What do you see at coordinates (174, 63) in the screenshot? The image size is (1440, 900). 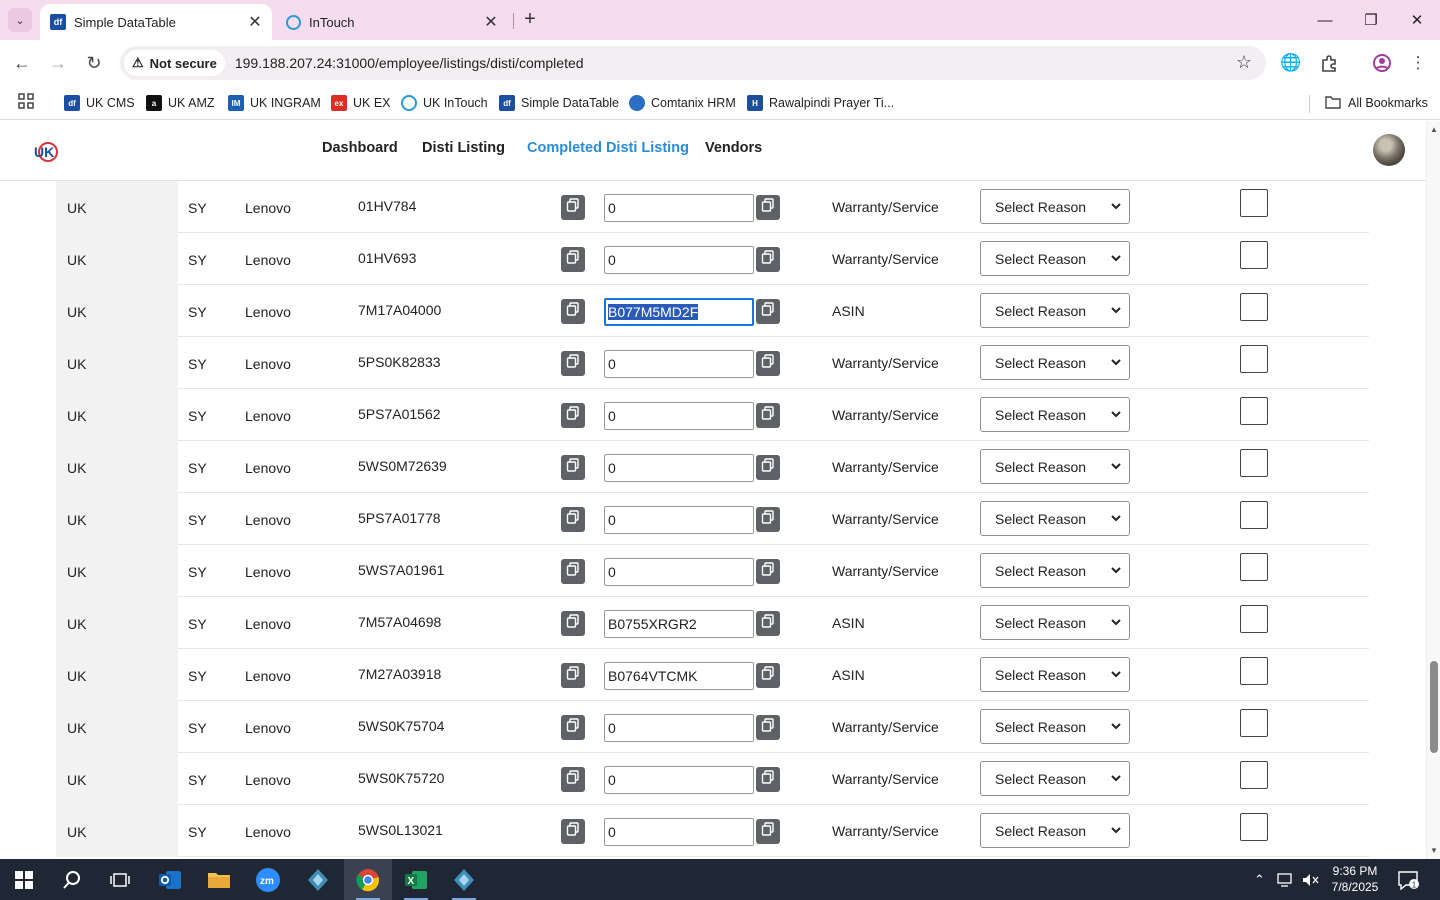 I see `security-chip: ⚠ Not secure` at bounding box center [174, 63].